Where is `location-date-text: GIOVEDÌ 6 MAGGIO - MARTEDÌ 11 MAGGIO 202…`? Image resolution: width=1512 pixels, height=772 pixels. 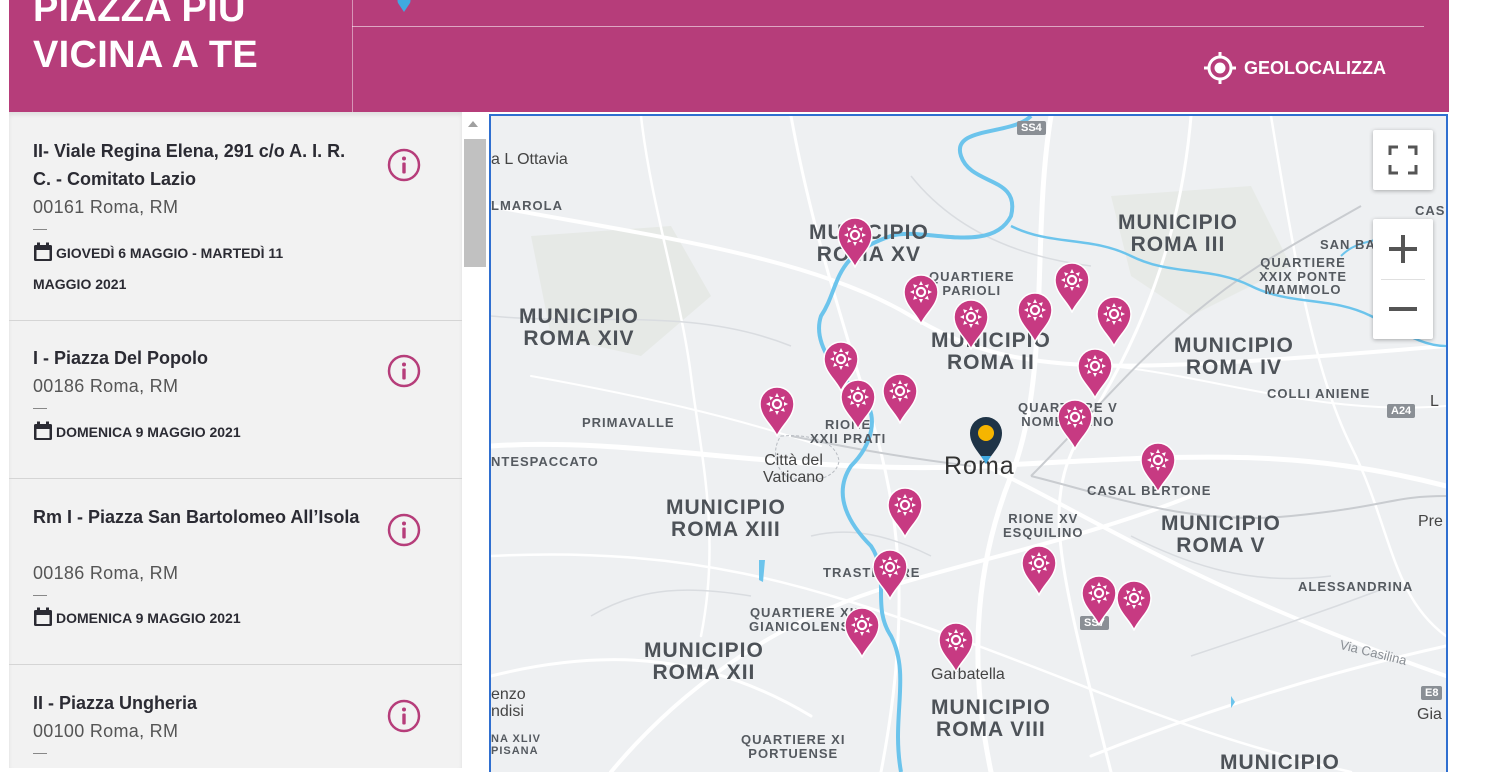 location-date-text: GIOVEDÌ 6 MAGGIO - MARTEDÌ 11 MAGGIO 202… is located at coordinates (158, 268).